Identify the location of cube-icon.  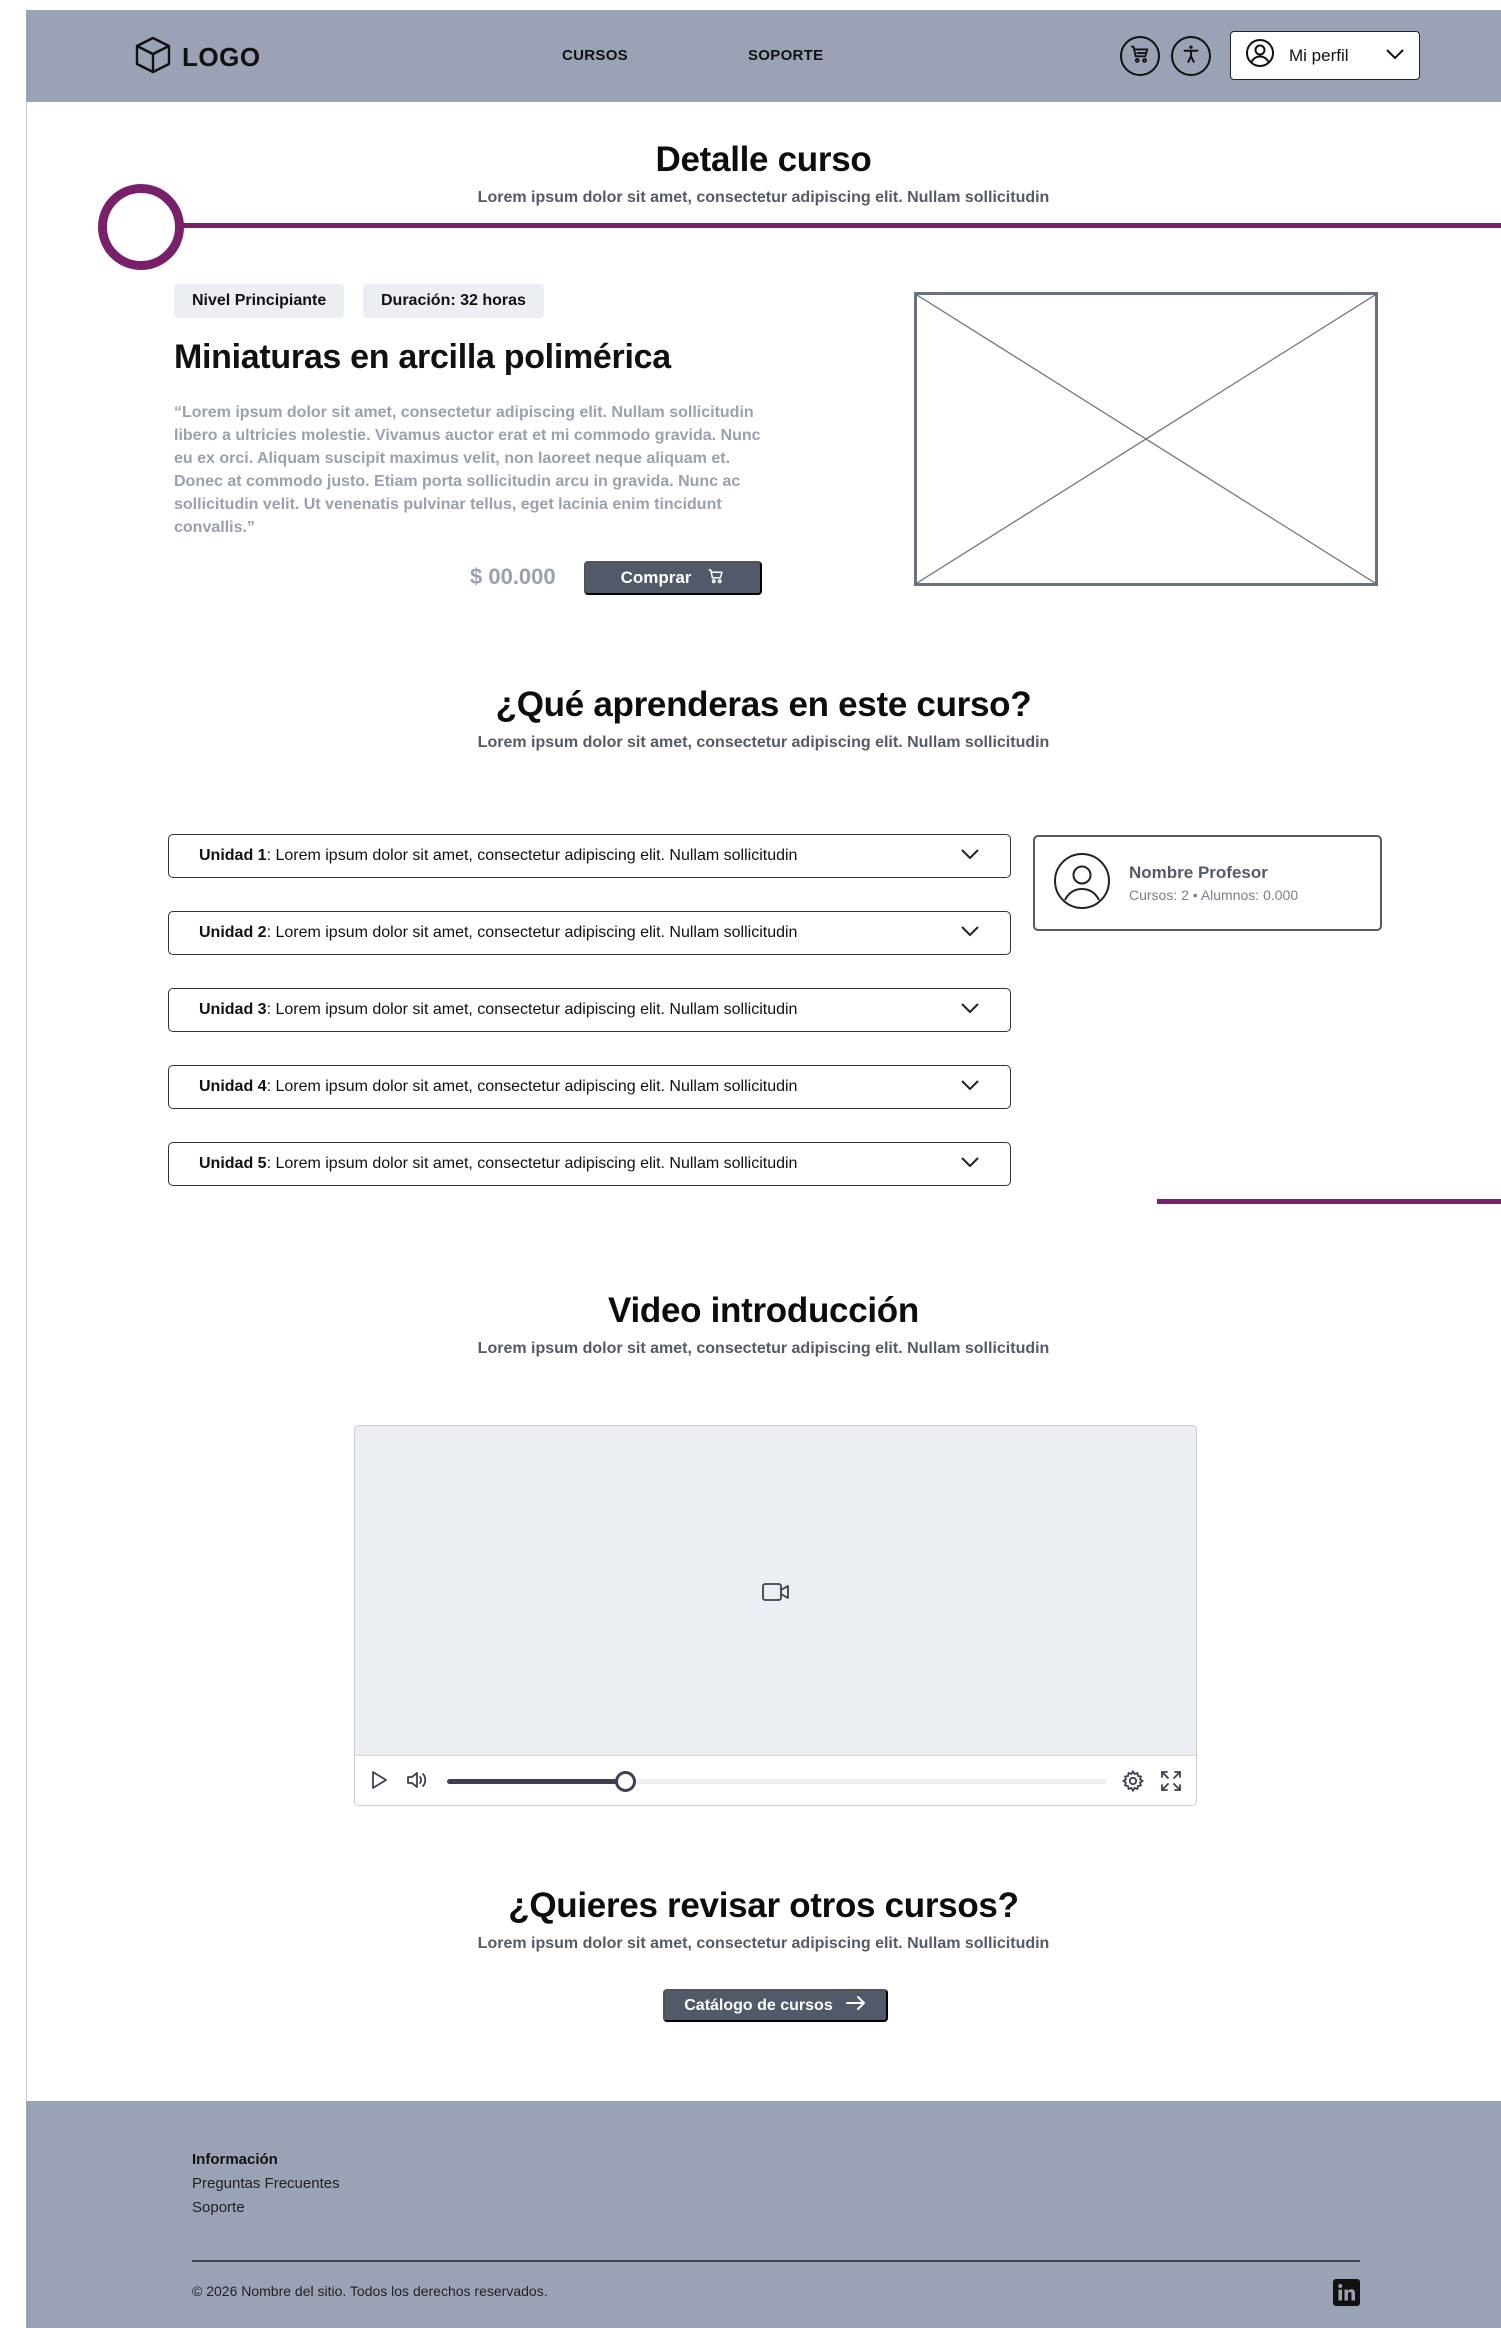
(153, 57).